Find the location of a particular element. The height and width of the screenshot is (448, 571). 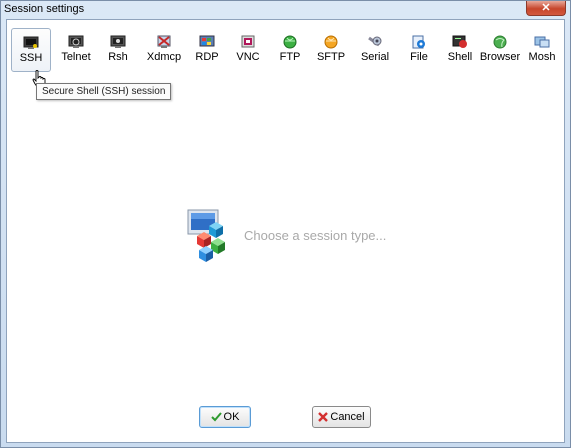

ok-label: OK is located at coordinates (231, 417).